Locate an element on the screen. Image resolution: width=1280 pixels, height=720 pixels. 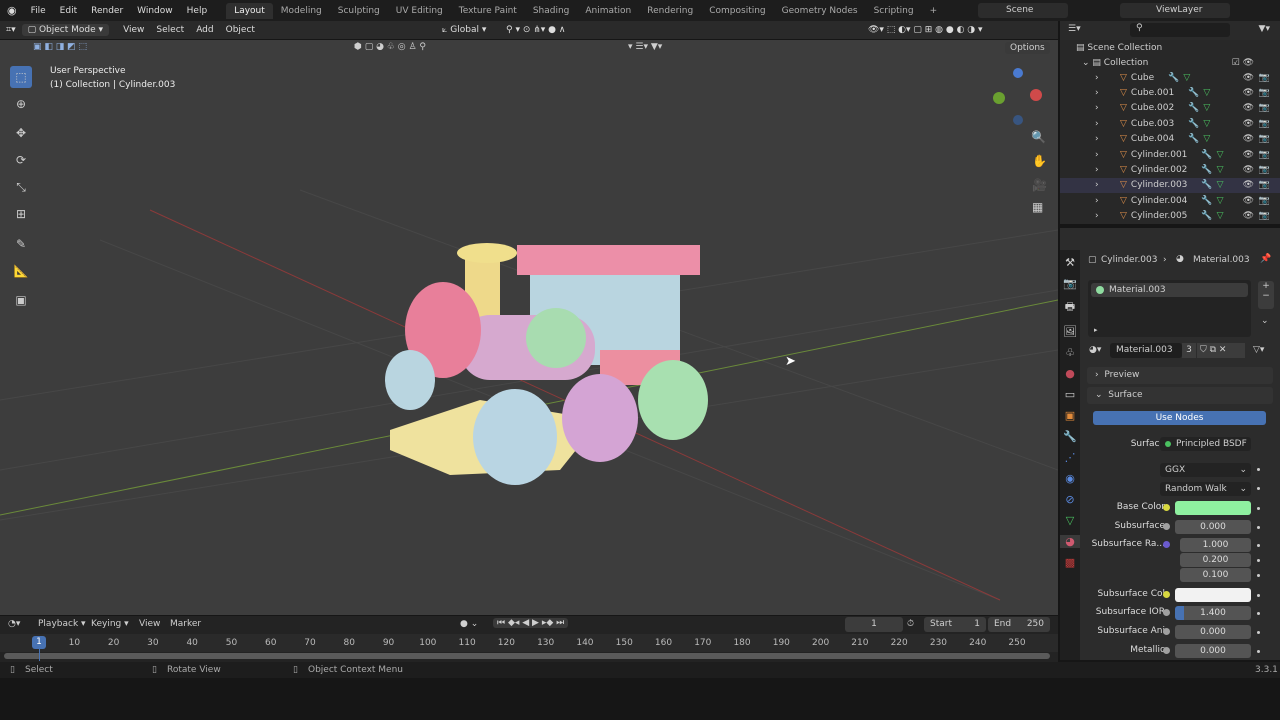
timer-icon: ⏱ is located at coordinates (910, 624).